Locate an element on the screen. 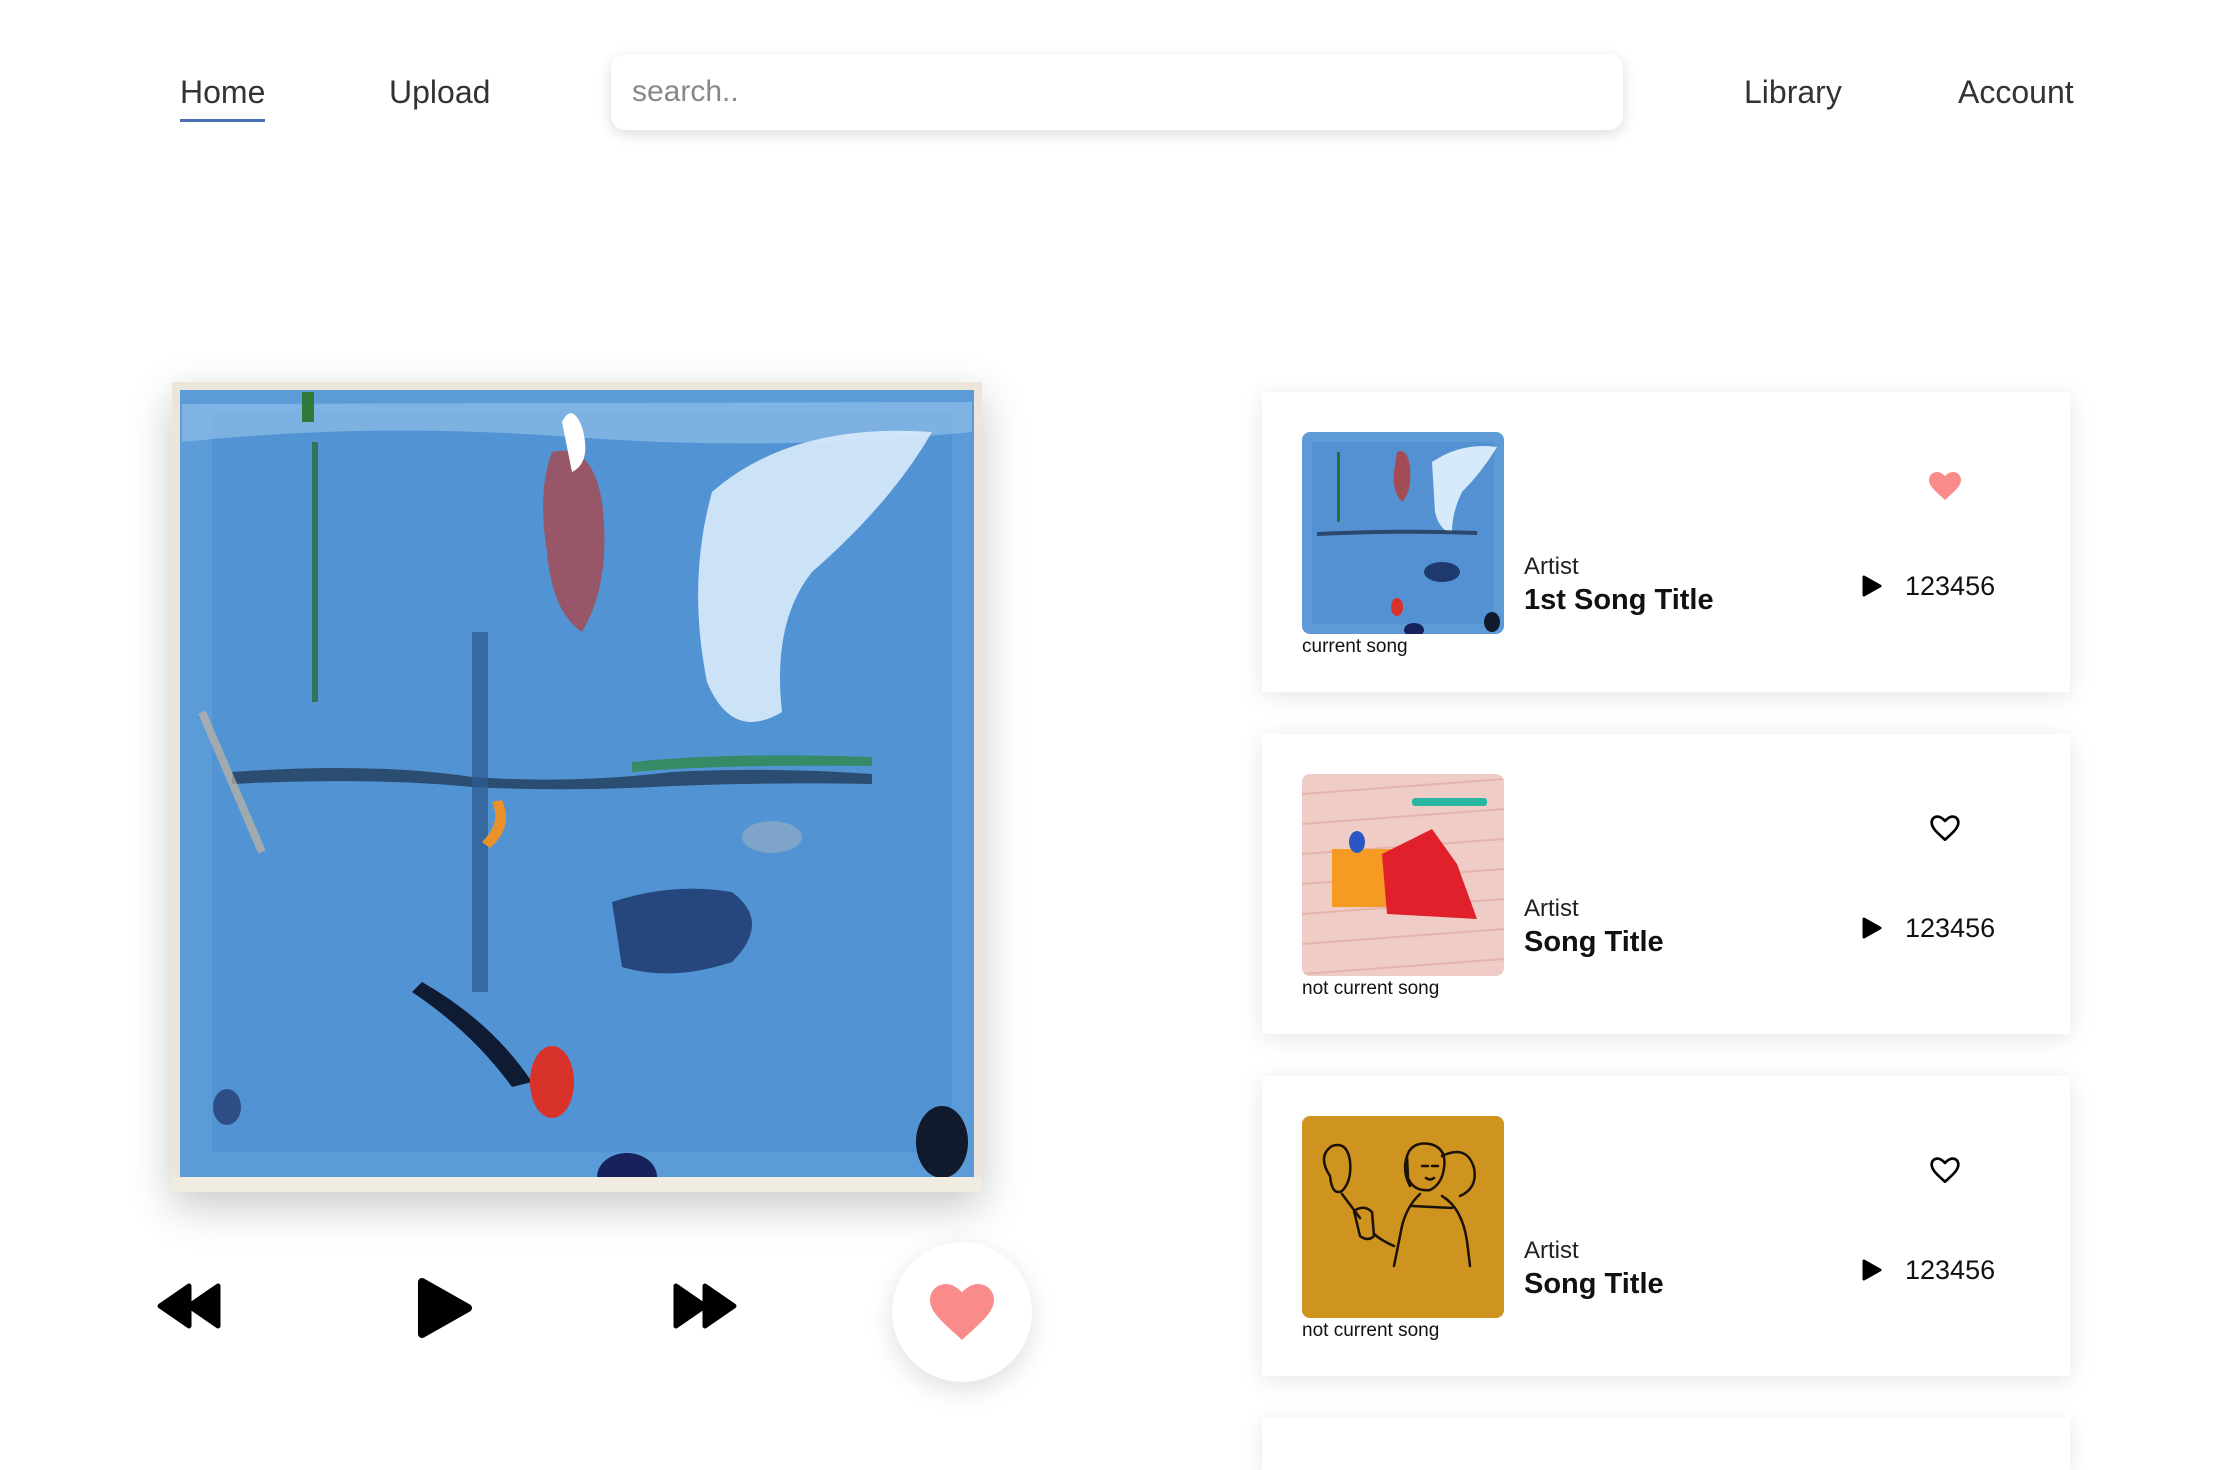 The image size is (2240, 1470). search-bar is located at coordinates (1117, 92).